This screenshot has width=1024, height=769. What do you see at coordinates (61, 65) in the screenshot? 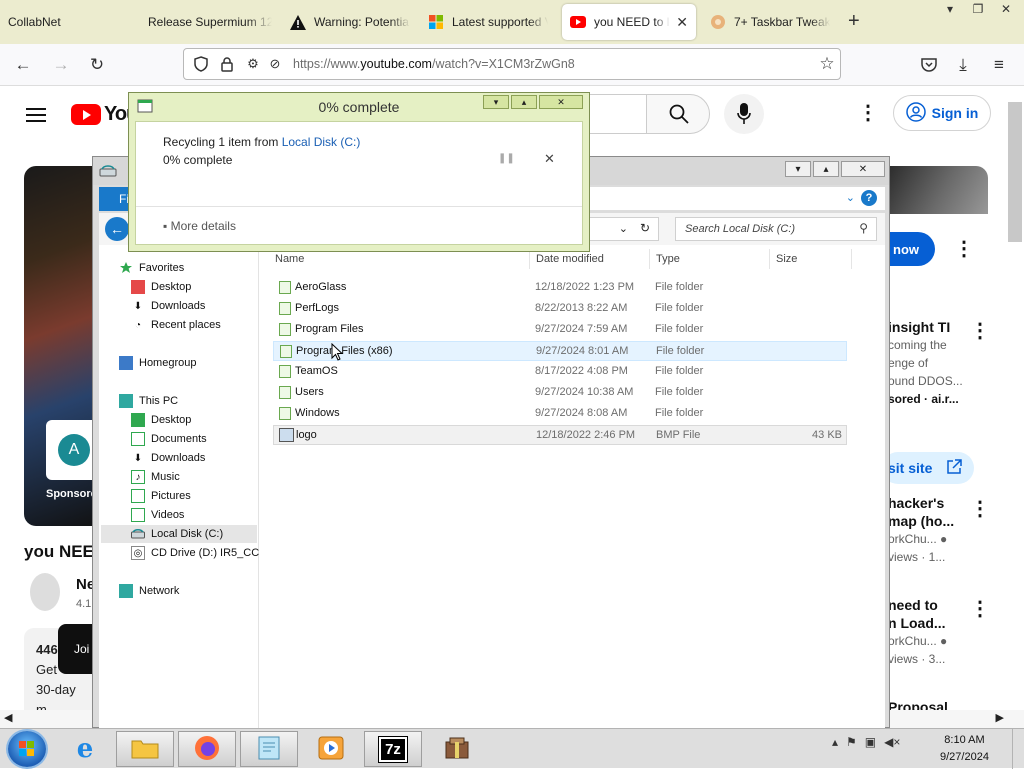
I see `forward-arrow-icon: →` at bounding box center [61, 65].